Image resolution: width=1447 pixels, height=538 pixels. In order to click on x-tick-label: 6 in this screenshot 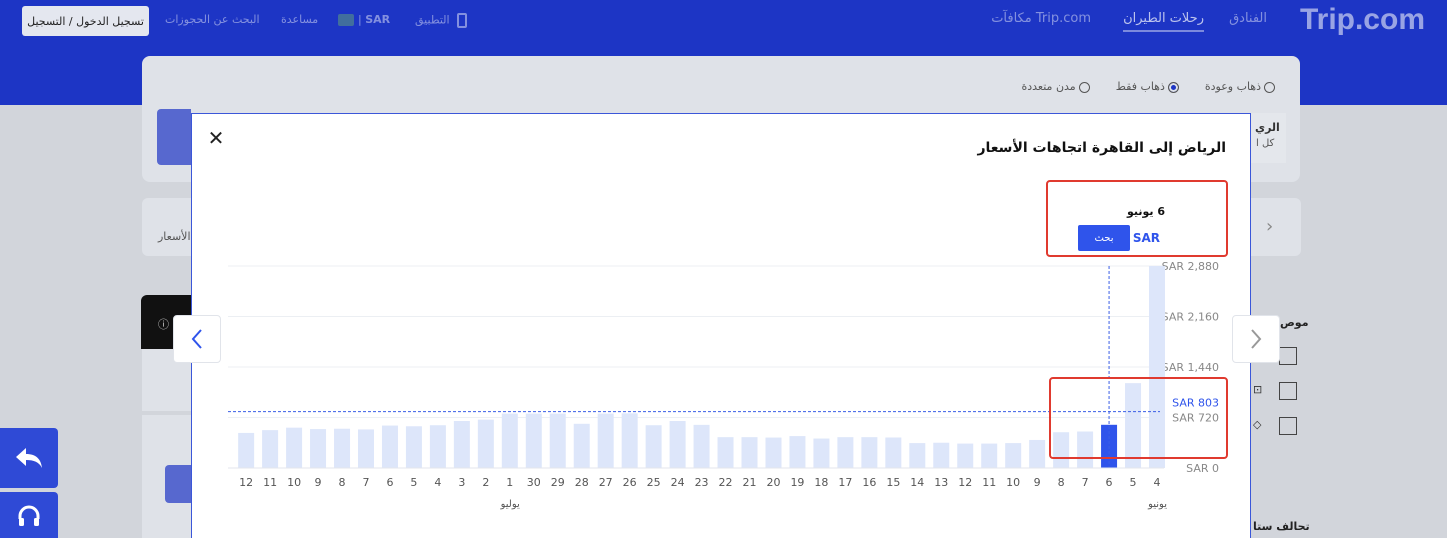, I will do `click(1109, 482)`.